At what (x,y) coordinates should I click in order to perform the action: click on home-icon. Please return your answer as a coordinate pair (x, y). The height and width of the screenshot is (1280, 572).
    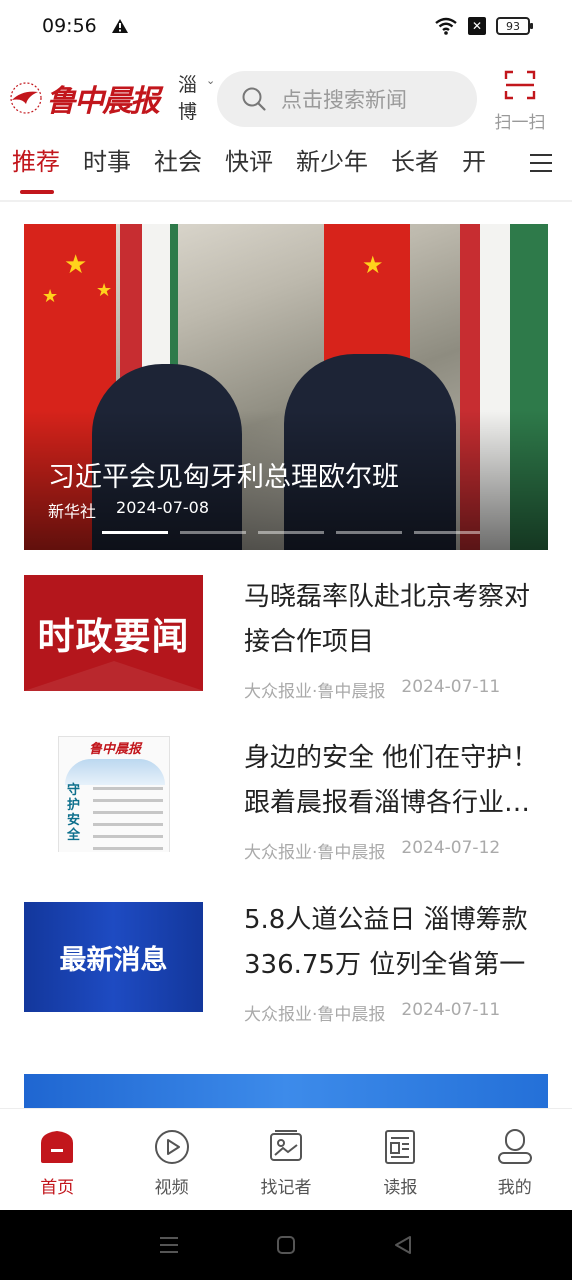
    Looking at the image, I should click on (57, 1147).